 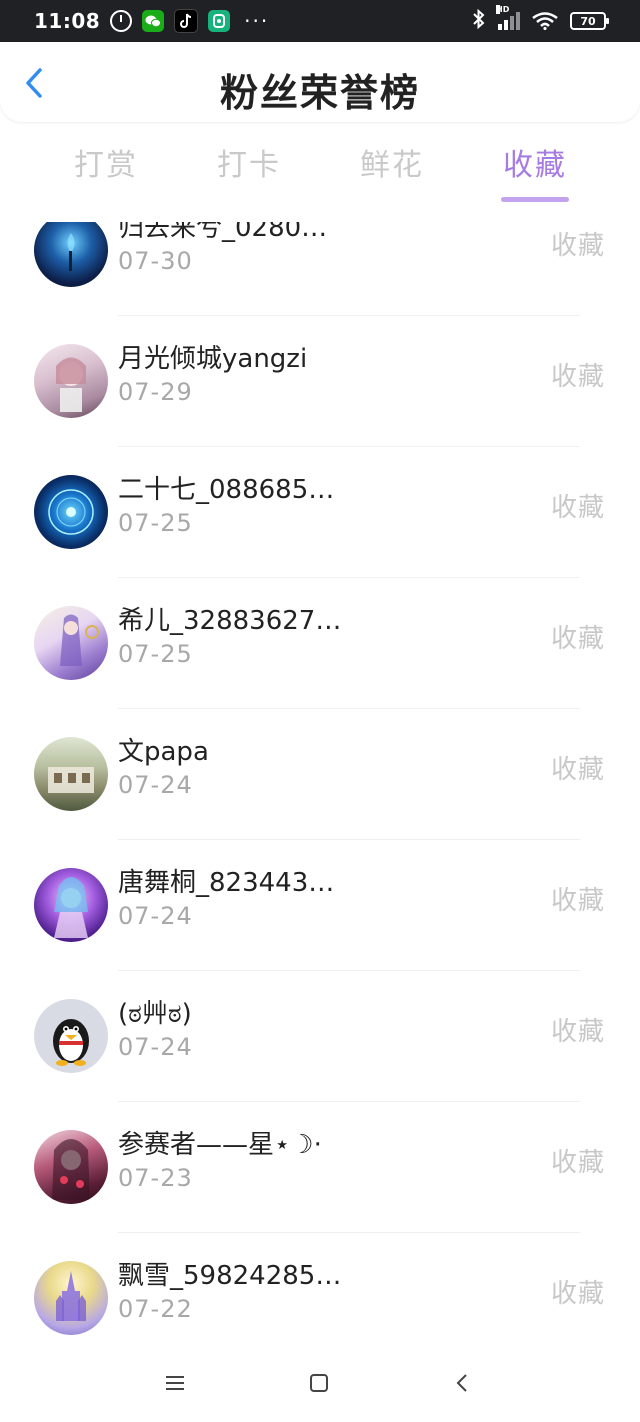 I want to click on tab-bar: 打赏 打卡 鲜花 收藏, so click(x=320, y=175).